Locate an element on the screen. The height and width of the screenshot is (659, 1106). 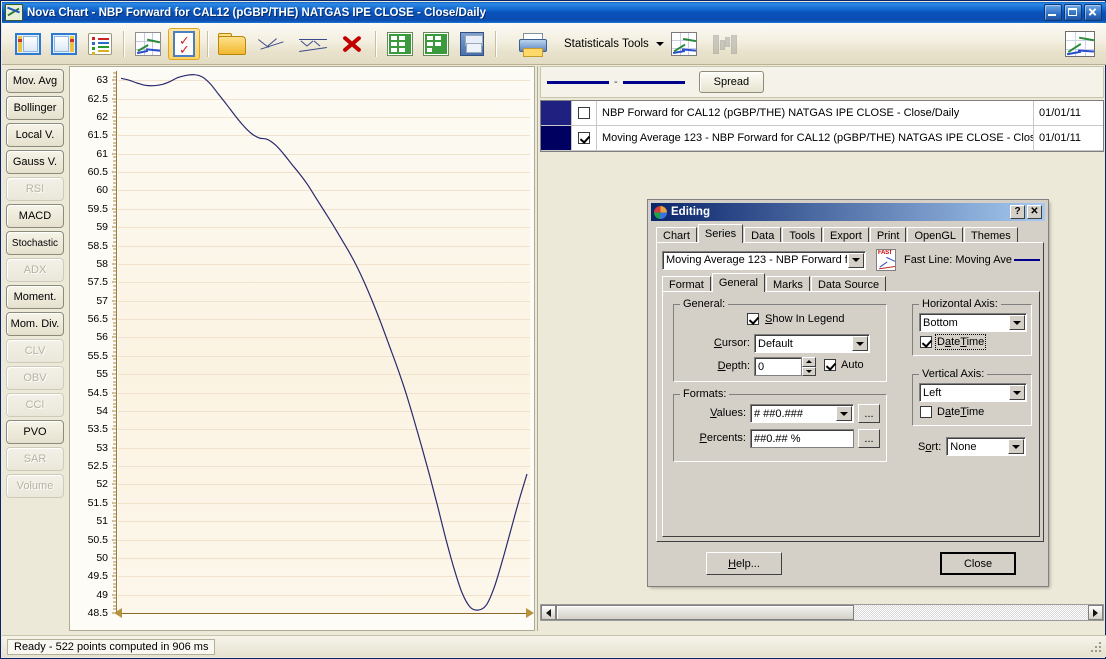
spread-button: Spread is located at coordinates (731, 82).